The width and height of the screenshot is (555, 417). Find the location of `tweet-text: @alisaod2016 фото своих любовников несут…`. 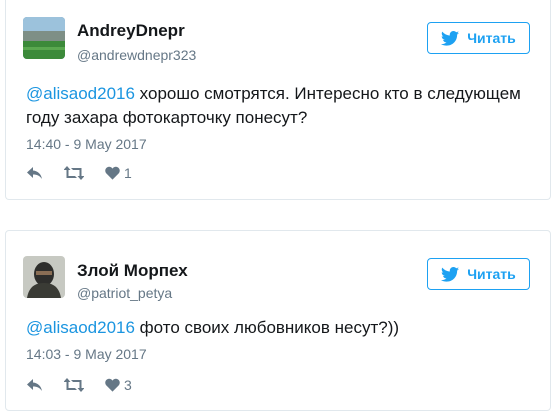

tweet-text: @alisaod2016 фото своих любовников несут… is located at coordinates (276, 328).